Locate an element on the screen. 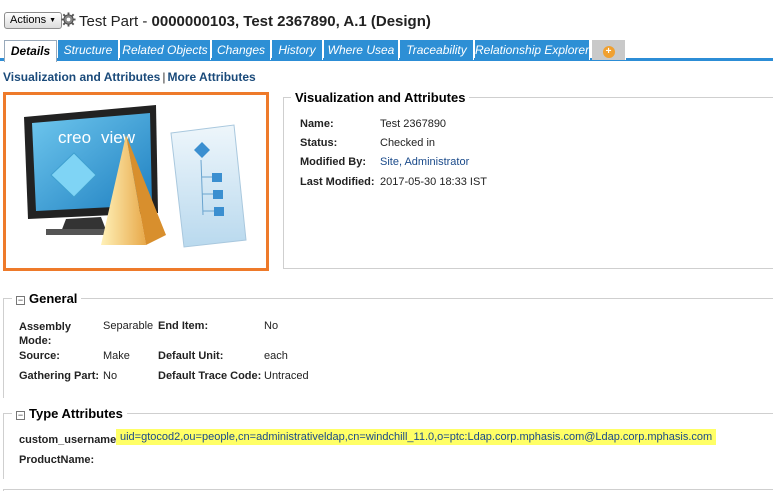 This screenshot has width=773, height=491. more-attributes-link: More Attributes is located at coordinates (211, 77).